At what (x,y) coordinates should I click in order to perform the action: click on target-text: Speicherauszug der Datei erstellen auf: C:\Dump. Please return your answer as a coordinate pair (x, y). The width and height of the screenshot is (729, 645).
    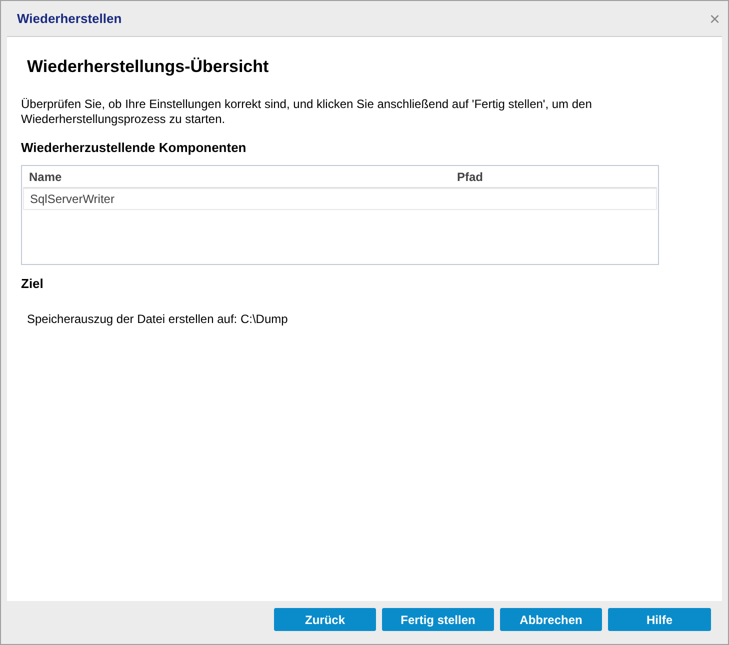
    Looking at the image, I should click on (157, 319).